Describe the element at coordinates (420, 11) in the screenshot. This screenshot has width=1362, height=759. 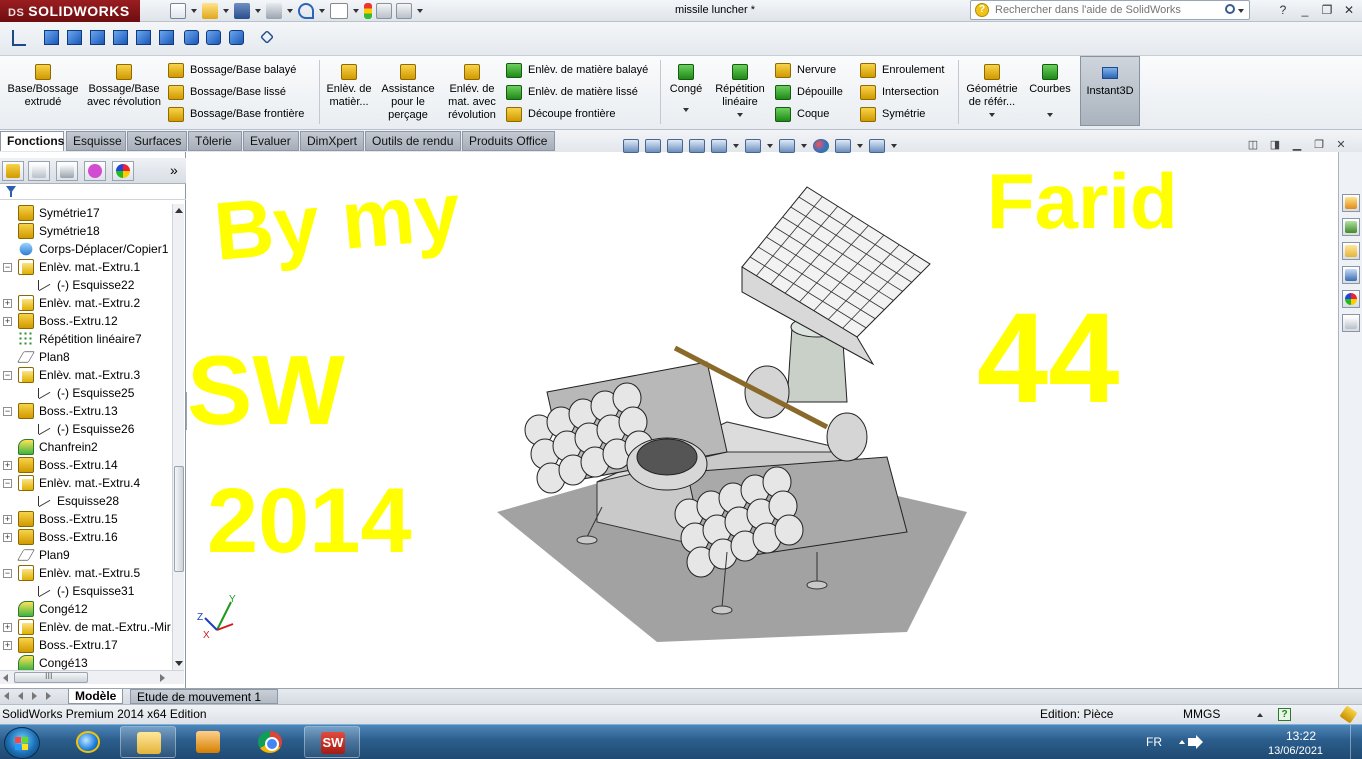
I see `options-dropdown-icon` at that location.